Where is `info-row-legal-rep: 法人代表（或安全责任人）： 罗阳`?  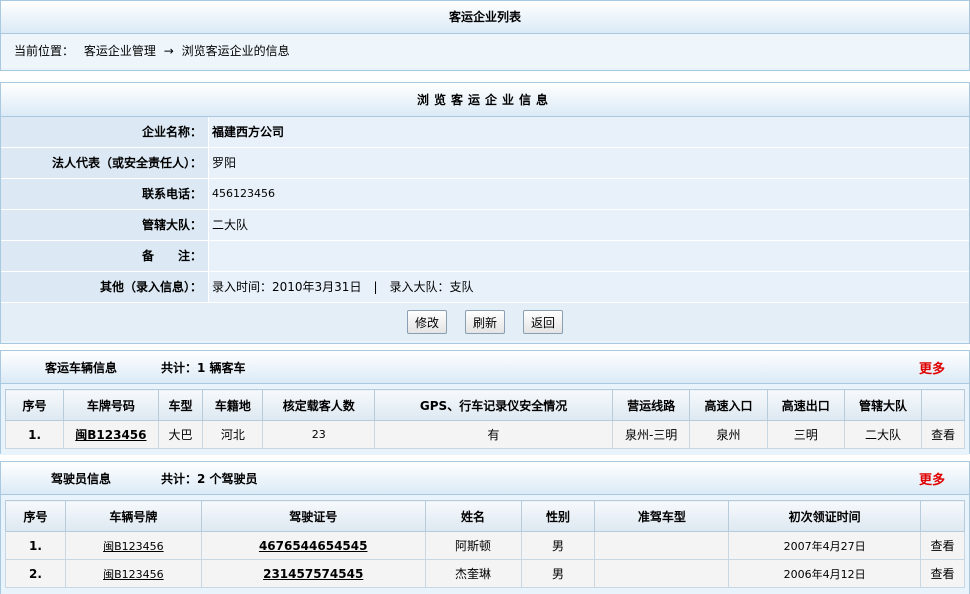 info-row-legal-rep: 法人代表（或安全责任人）： 罗阳 is located at coordinates (485, 163).